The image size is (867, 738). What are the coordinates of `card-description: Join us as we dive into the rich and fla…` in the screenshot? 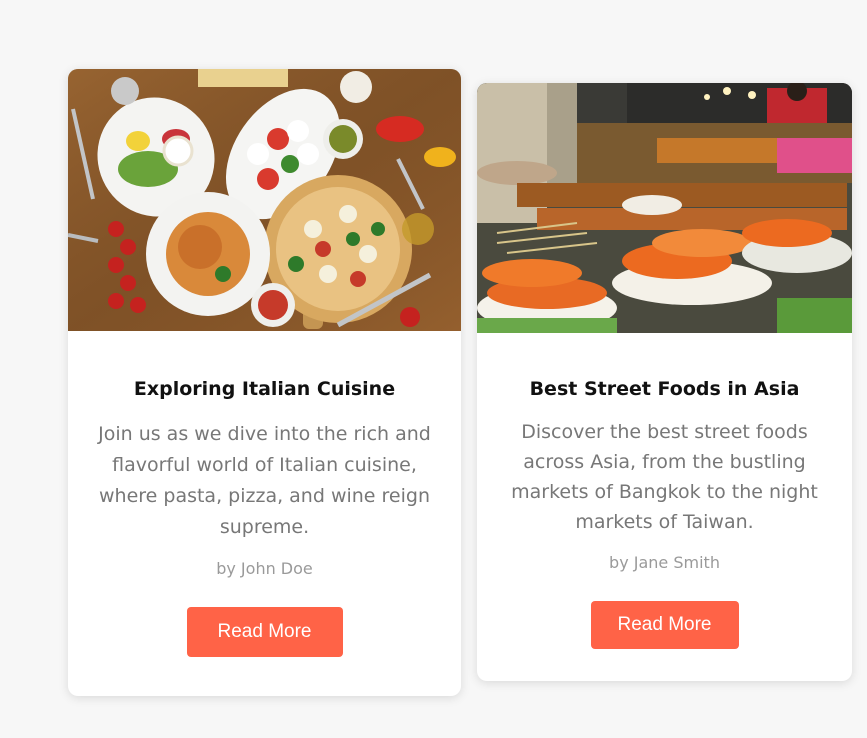 It's located at (264, 480).